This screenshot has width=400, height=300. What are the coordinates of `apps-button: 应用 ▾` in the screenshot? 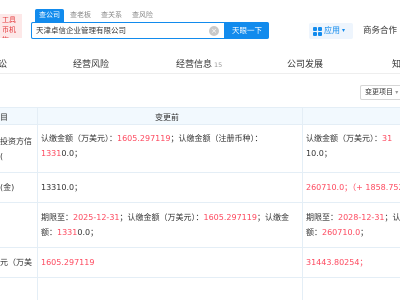 It's located at (331, 31).